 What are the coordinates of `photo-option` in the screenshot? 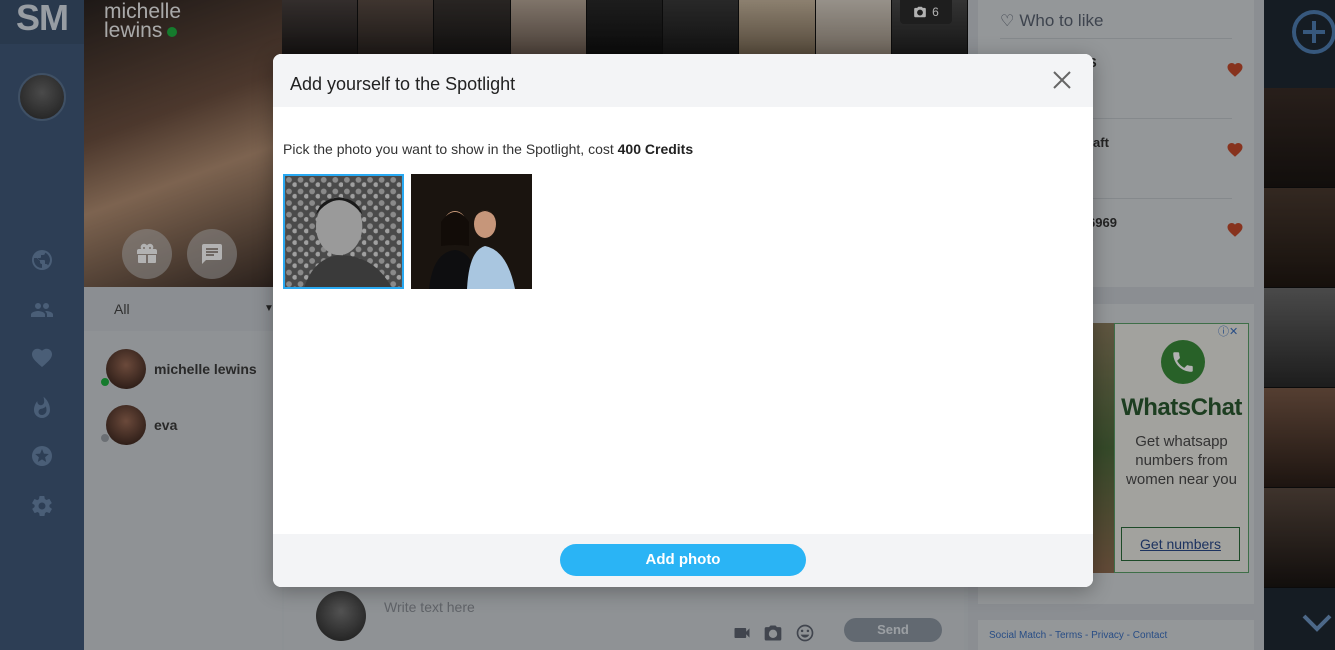 It's located at (471, 231).